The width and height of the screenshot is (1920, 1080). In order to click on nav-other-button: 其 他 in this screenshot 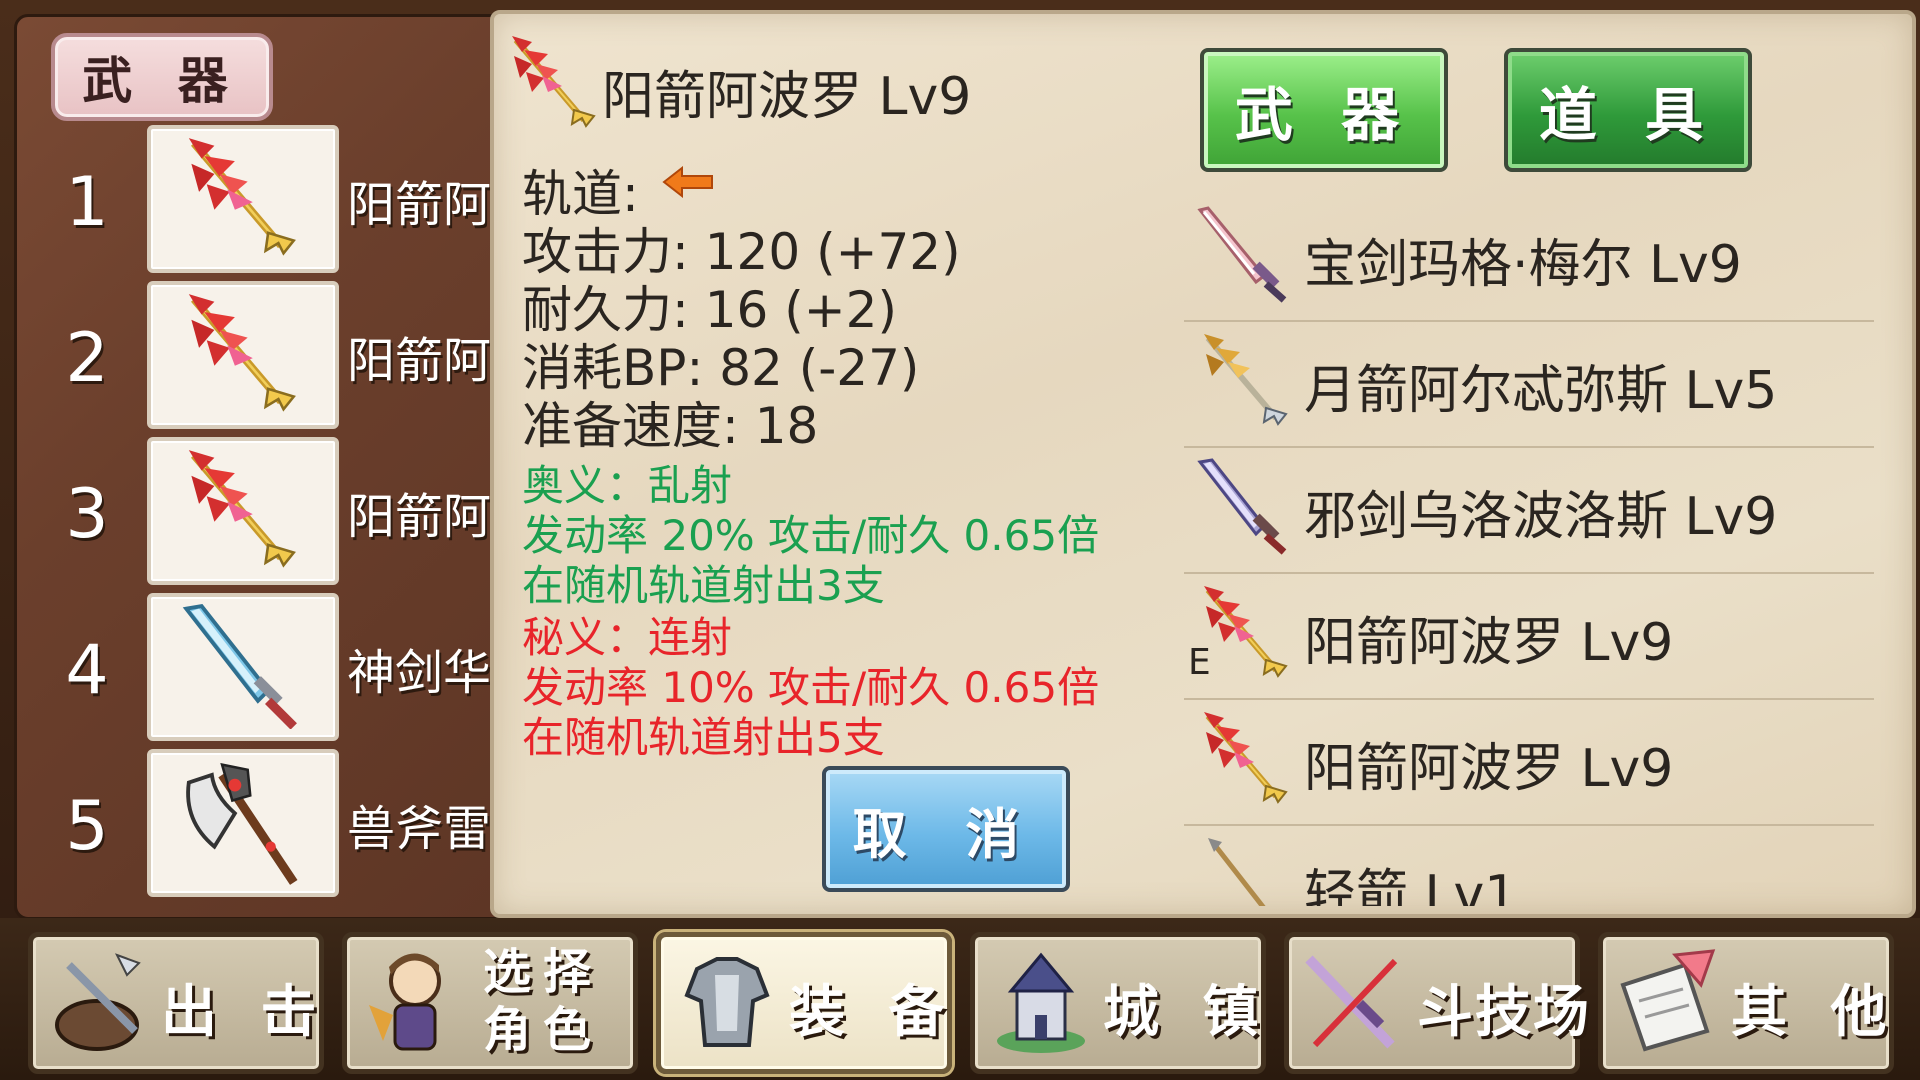, I will do `click(1746, 1003)`.